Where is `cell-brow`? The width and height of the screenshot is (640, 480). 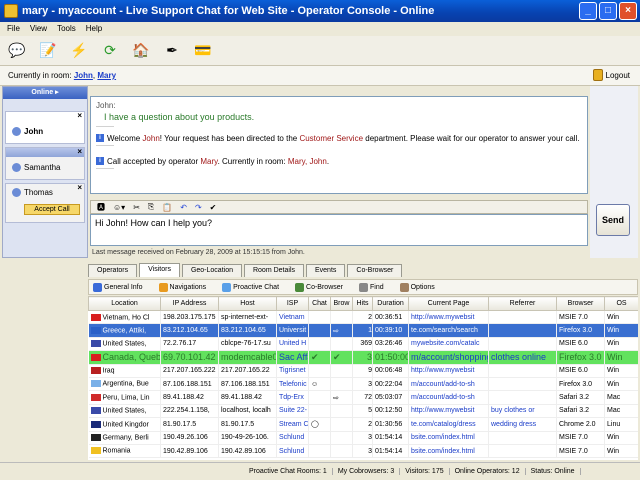
cell-brow is located at coordinates (341, 424).